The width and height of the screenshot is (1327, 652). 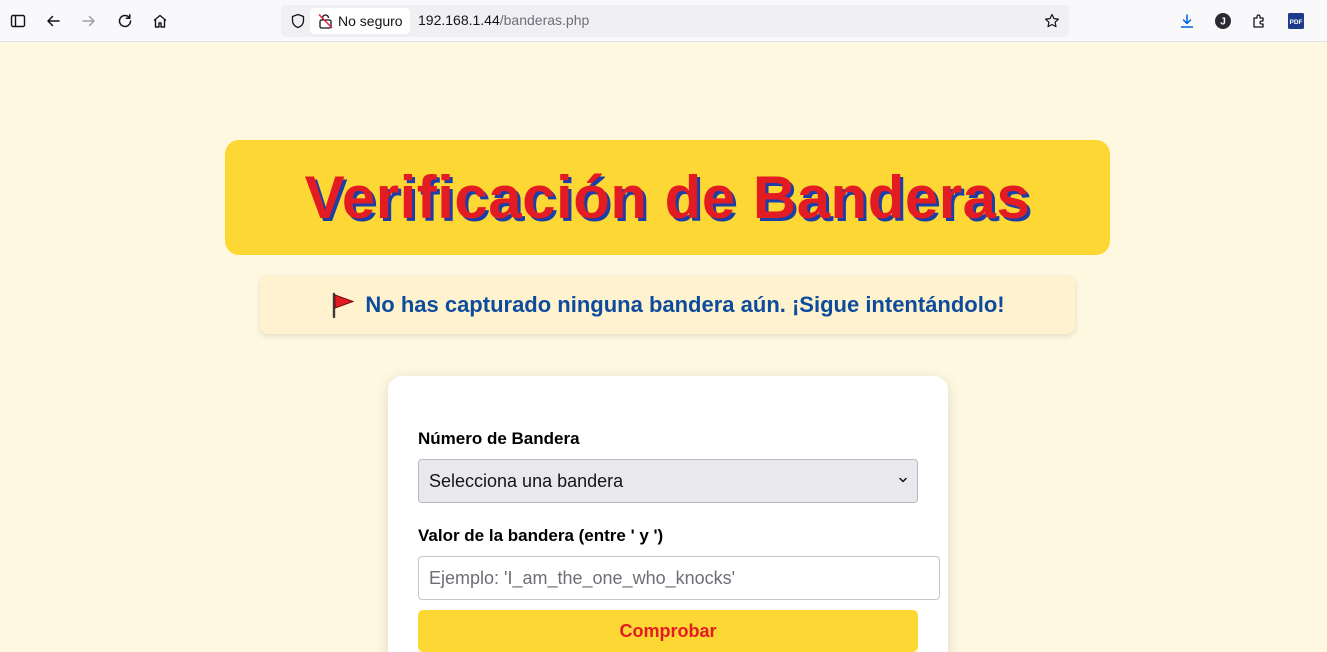 I want to click on sidebar-icon, so click(x=18, y=21).